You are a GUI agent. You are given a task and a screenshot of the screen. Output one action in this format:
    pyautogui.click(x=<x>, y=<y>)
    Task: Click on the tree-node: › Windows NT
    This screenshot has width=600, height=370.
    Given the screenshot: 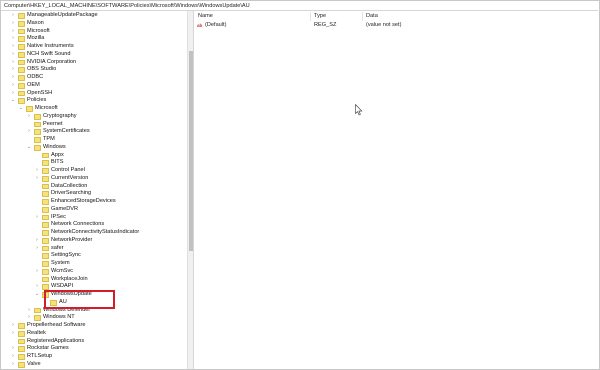 What is the action you would take?
    pyautogui.click(x=94, y=318)
    